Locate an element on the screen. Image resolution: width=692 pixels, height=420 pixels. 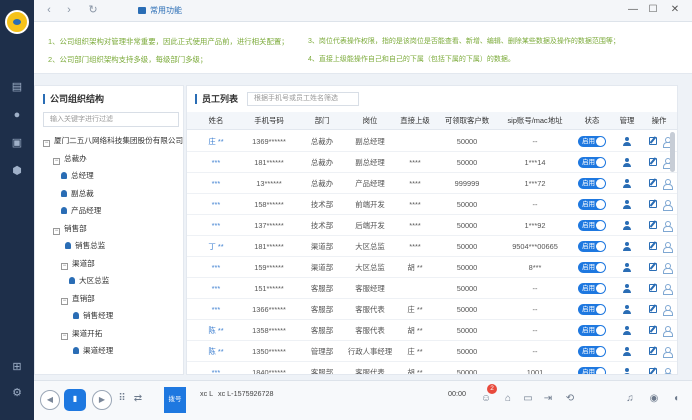
tree-node: 副总裁 is located at coordinates (77, 194).